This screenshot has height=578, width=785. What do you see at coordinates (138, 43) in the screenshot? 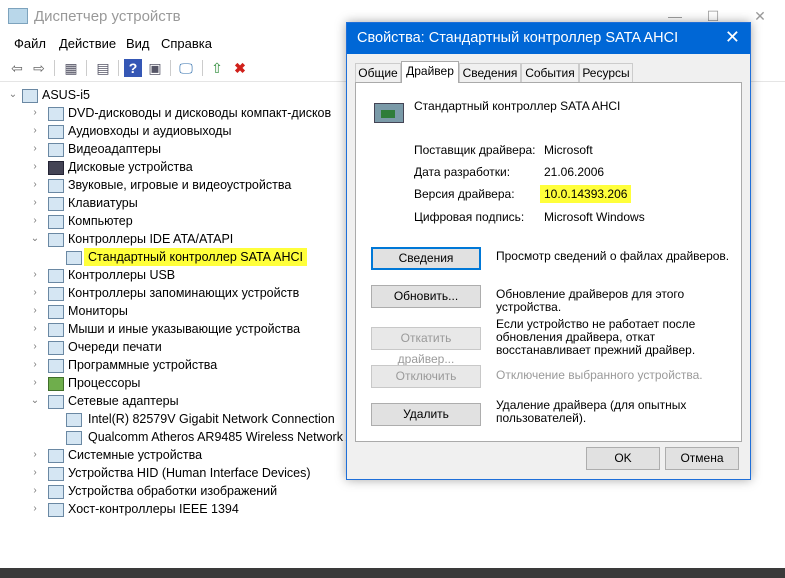
I see `menu-view: Вид` at bounding box center [138, 43].